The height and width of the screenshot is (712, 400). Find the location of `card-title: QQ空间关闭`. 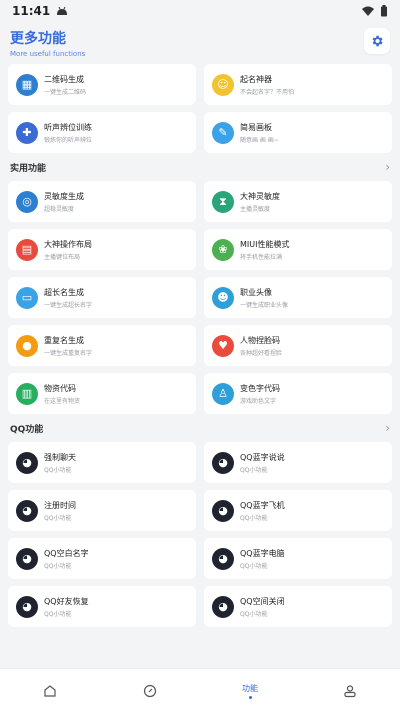

card-title: QQ空间关闭 is located at coordinates (262, 601).